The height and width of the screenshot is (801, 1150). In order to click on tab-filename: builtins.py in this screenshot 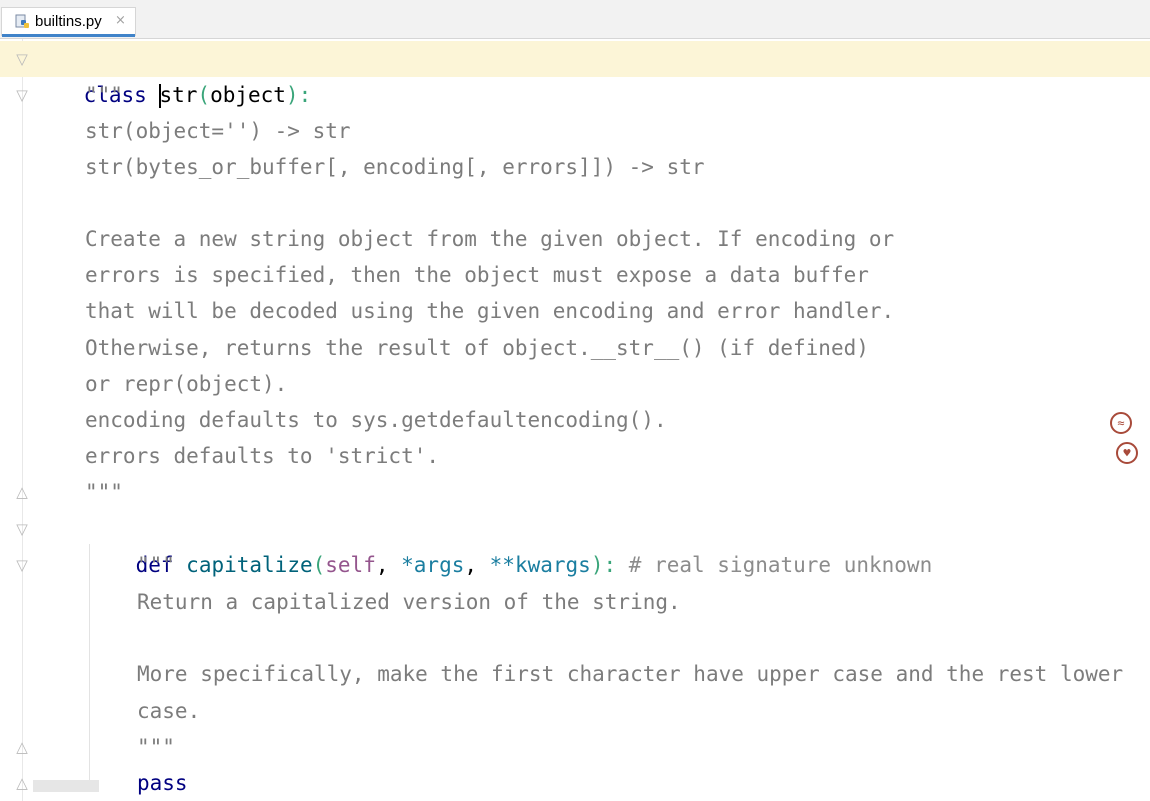, I will do `click(68, 21)`.